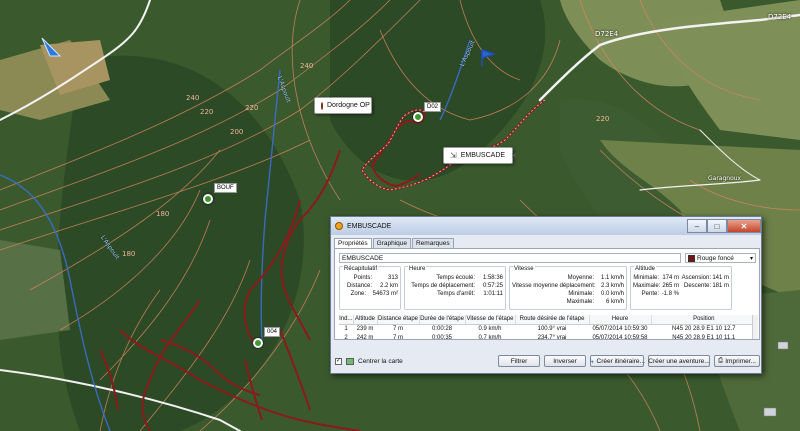 This screenshot has width=800, height=431. Describe the element at coordinates (704, 328) in the screenshot. I see `table-cell: N45 20 28.9 E1 10 12.7` at that location.